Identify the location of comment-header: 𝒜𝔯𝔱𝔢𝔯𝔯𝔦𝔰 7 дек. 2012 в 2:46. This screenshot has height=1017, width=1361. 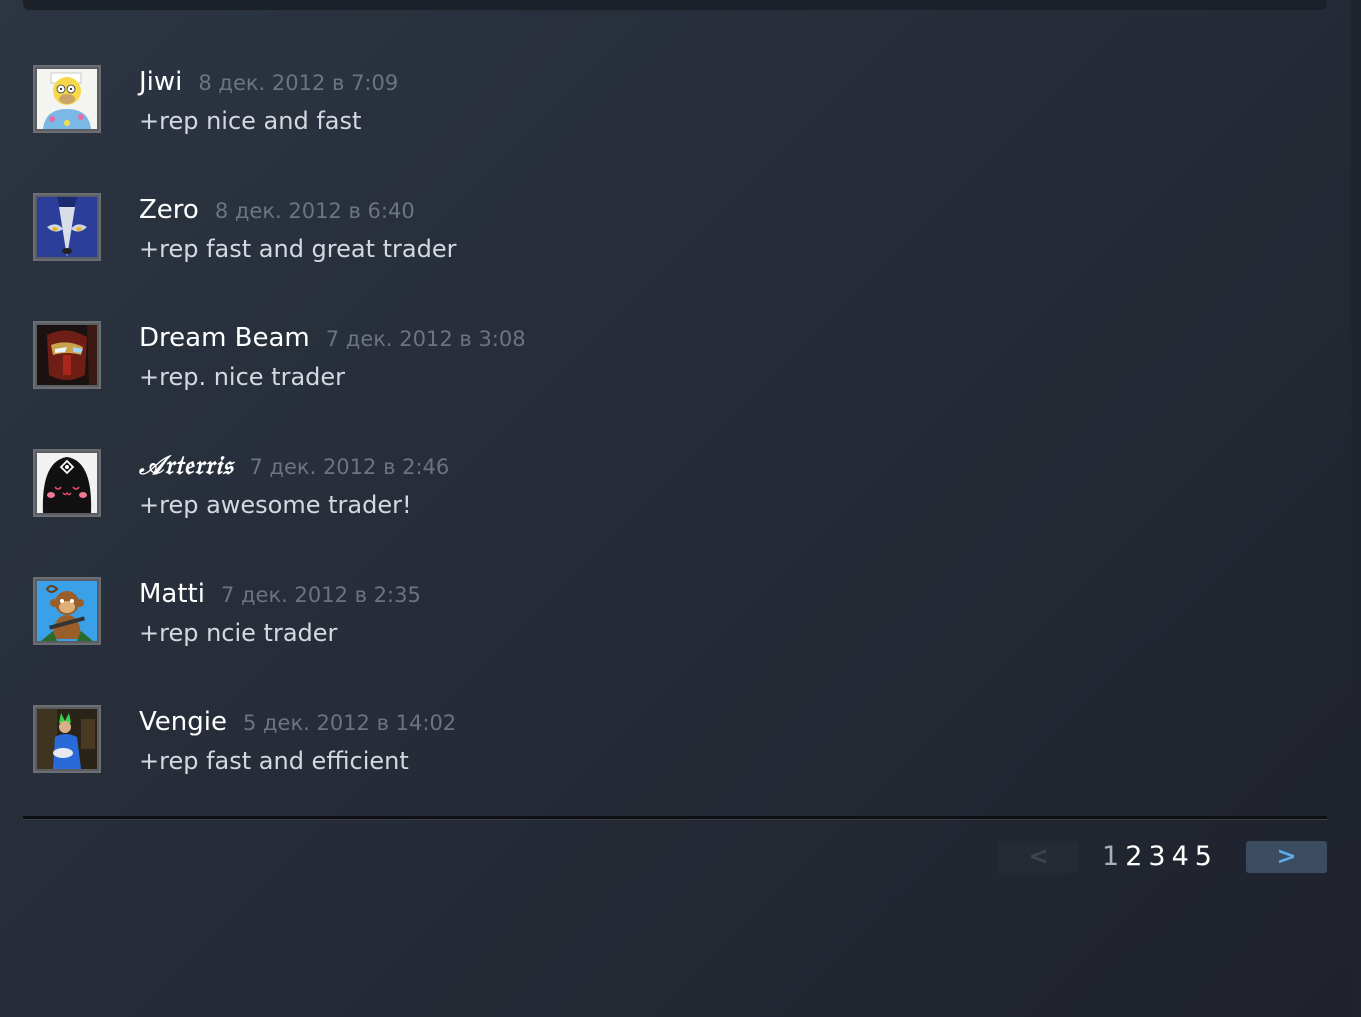
(294, 466).